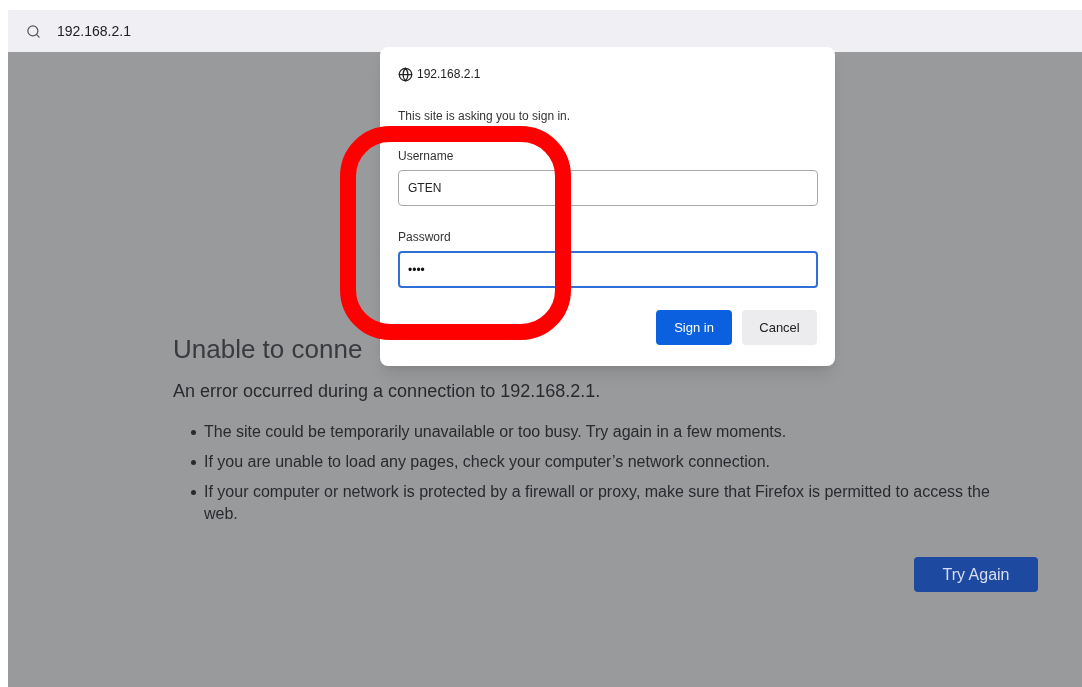 This screenshot has height=687, width=1082. I want to click on sign-in-button: Sign in, so click(694, 327).